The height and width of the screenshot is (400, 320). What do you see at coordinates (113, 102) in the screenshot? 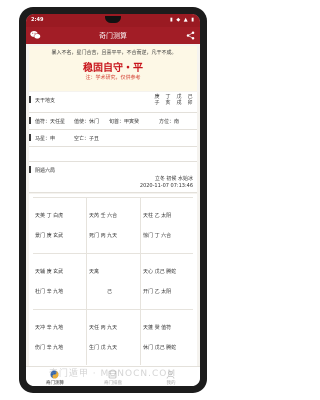
I see `tiandi-card: 天干地支 庚 子 丁 亥 戊 戌 己 卯` at bounding box center [113, 102].